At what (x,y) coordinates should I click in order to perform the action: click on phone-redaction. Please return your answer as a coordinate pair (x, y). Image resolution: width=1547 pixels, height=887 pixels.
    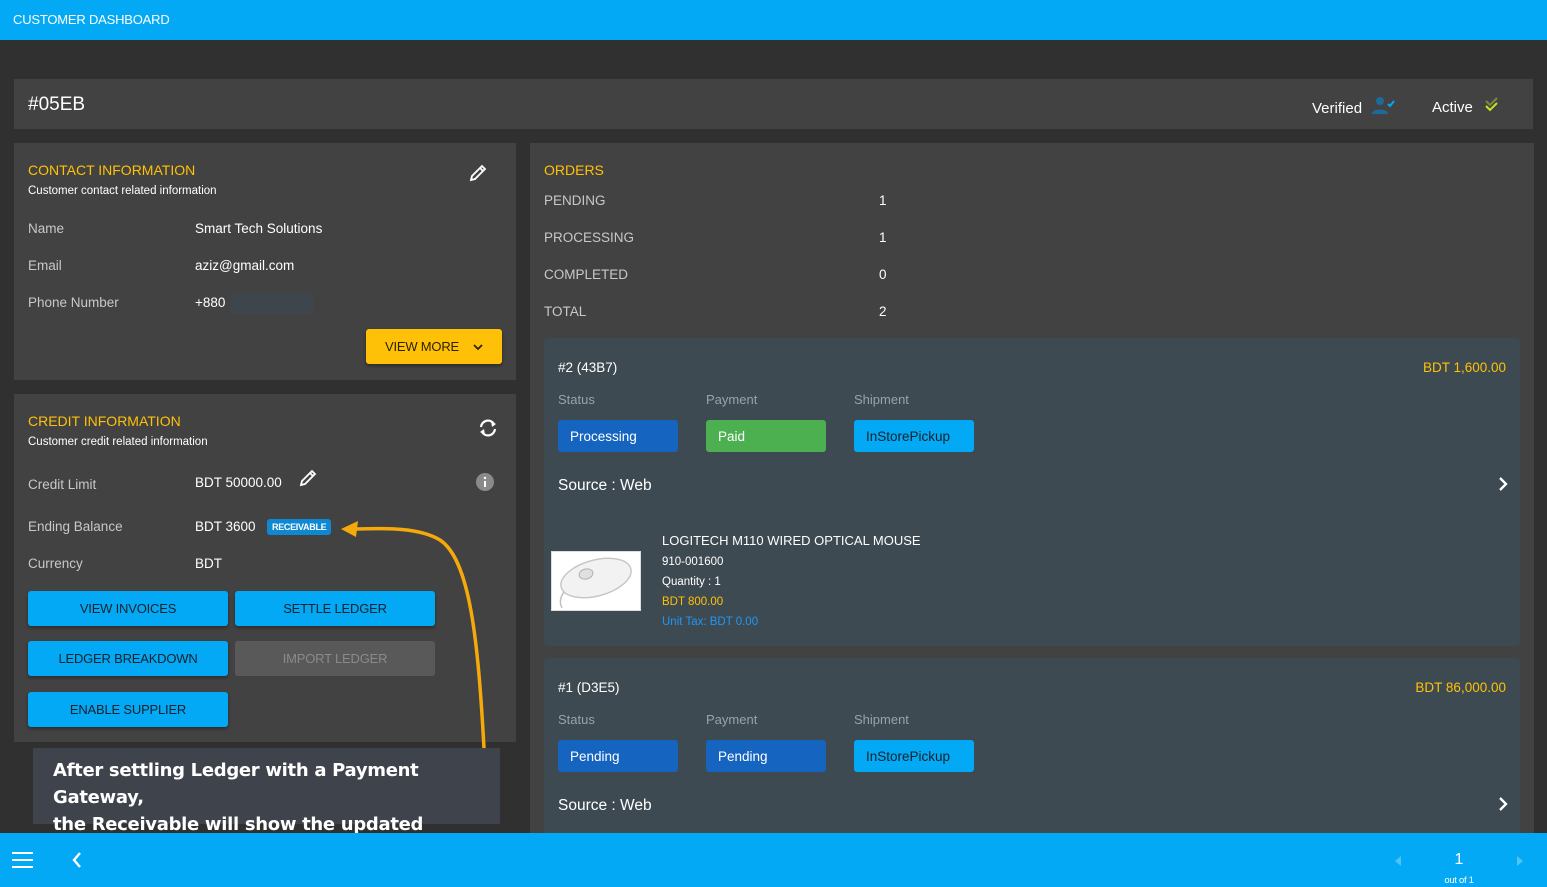
    Looking at the image, I should click on (271, 303).